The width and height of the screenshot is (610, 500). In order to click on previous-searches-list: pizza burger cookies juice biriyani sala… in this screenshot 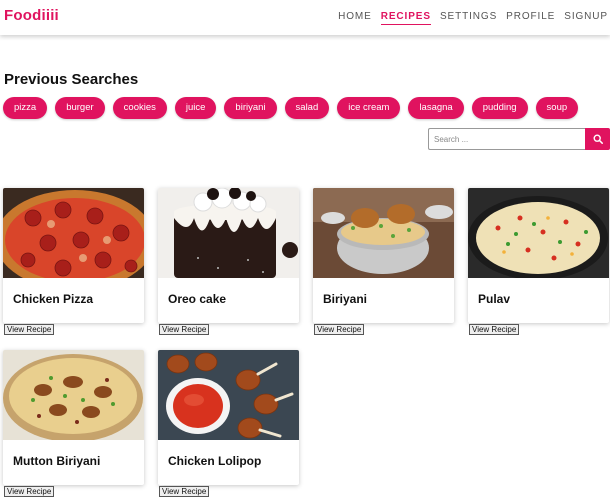, I will do `click(294, 108)`.